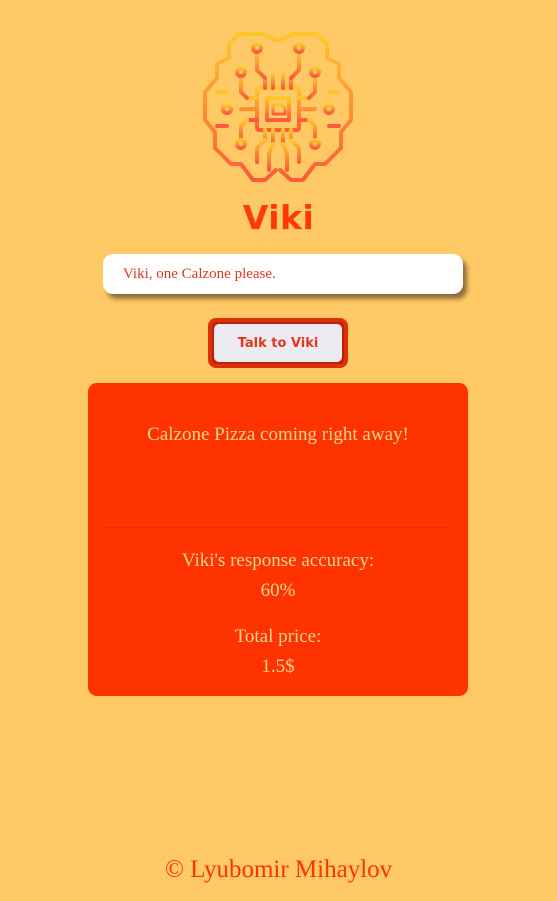  What do you see at coordinates (278, 636) in the screenshot?
I see `price-label: Total price:` at bounding box center [278, 636].